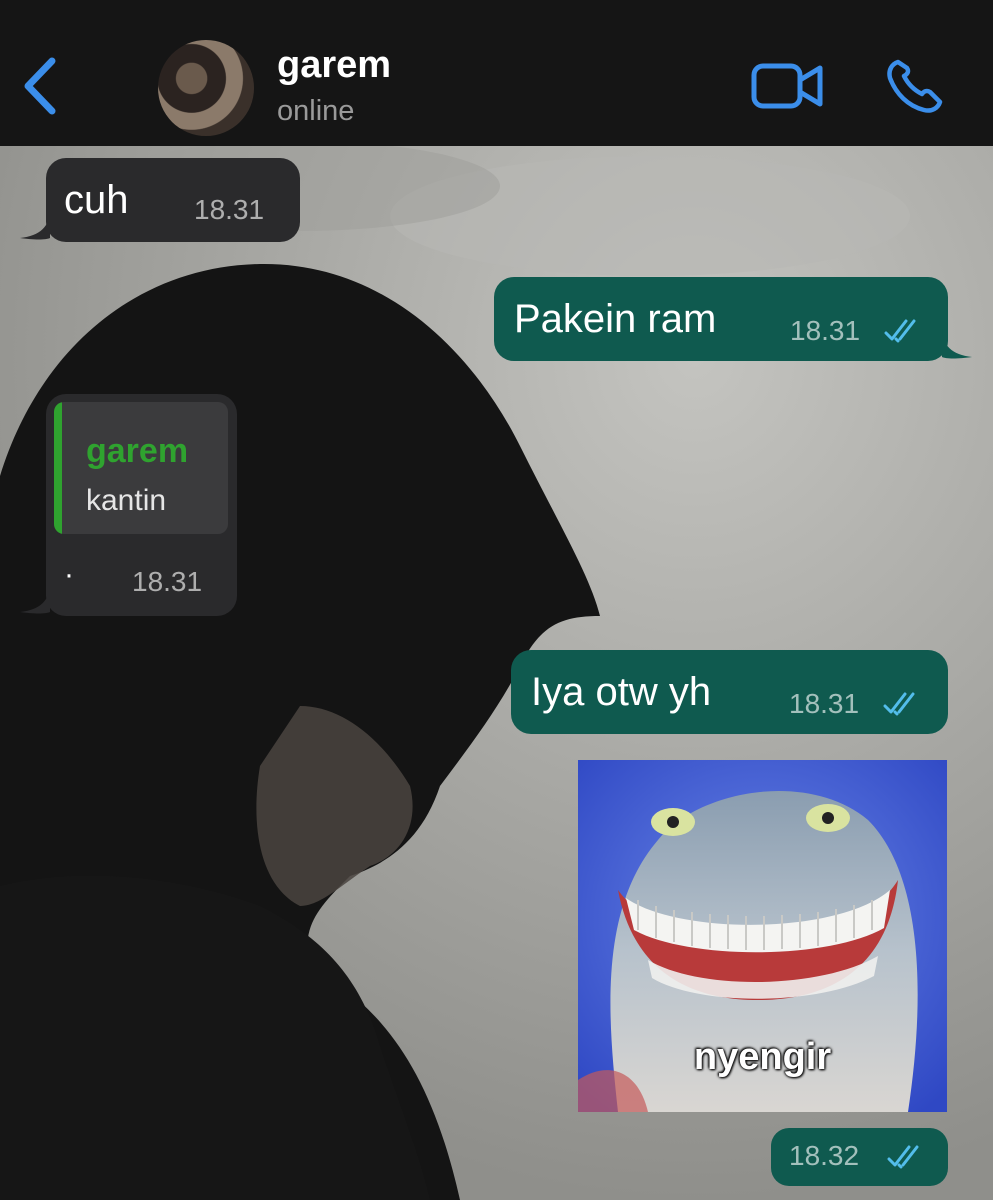  I want to click on message-time: 18.32, so click(824, 1155).